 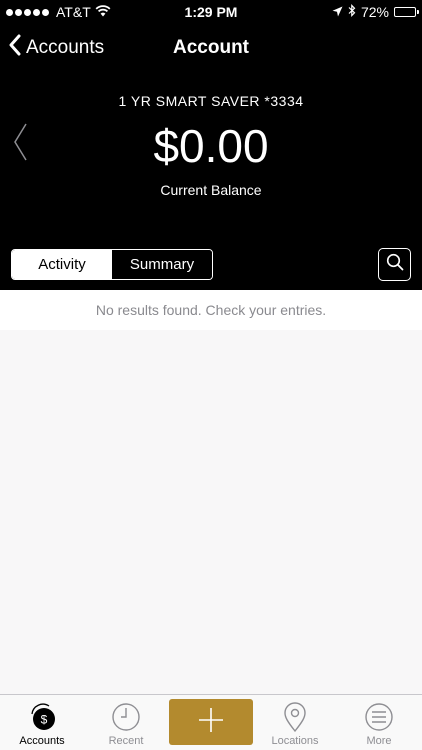 I want to click on tab-bar: $ Accounts Recent Locations More, so click(x=211, y=722).